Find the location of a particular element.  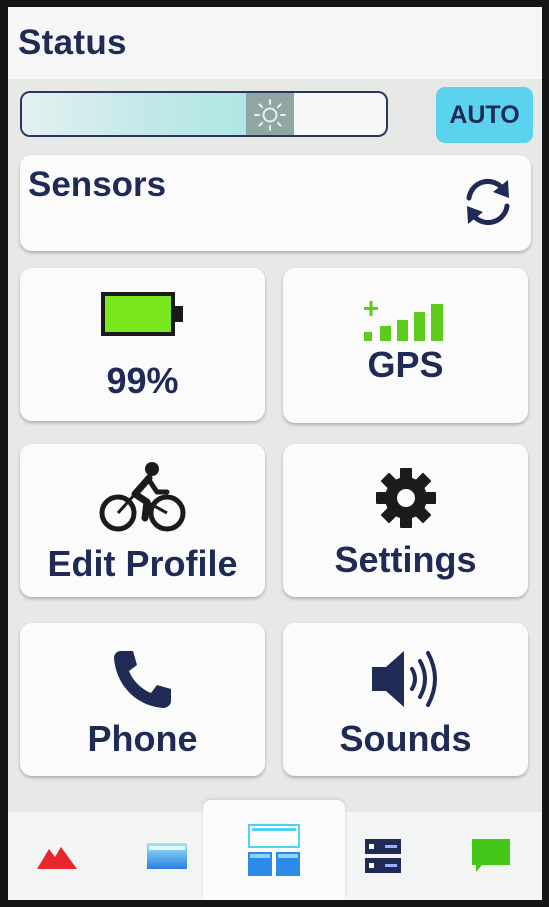

phone-tile: Phone is located at coordinates (142, 699).